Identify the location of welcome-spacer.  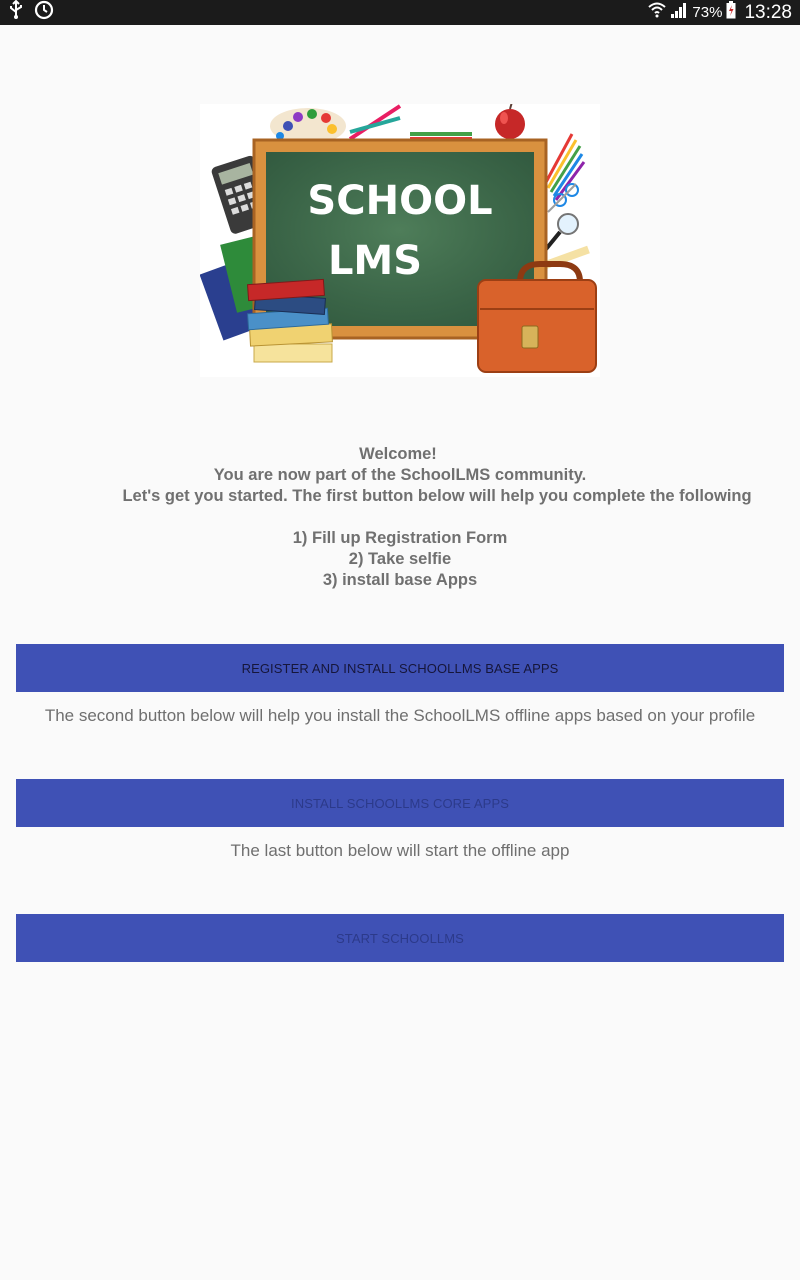
(400, 517).